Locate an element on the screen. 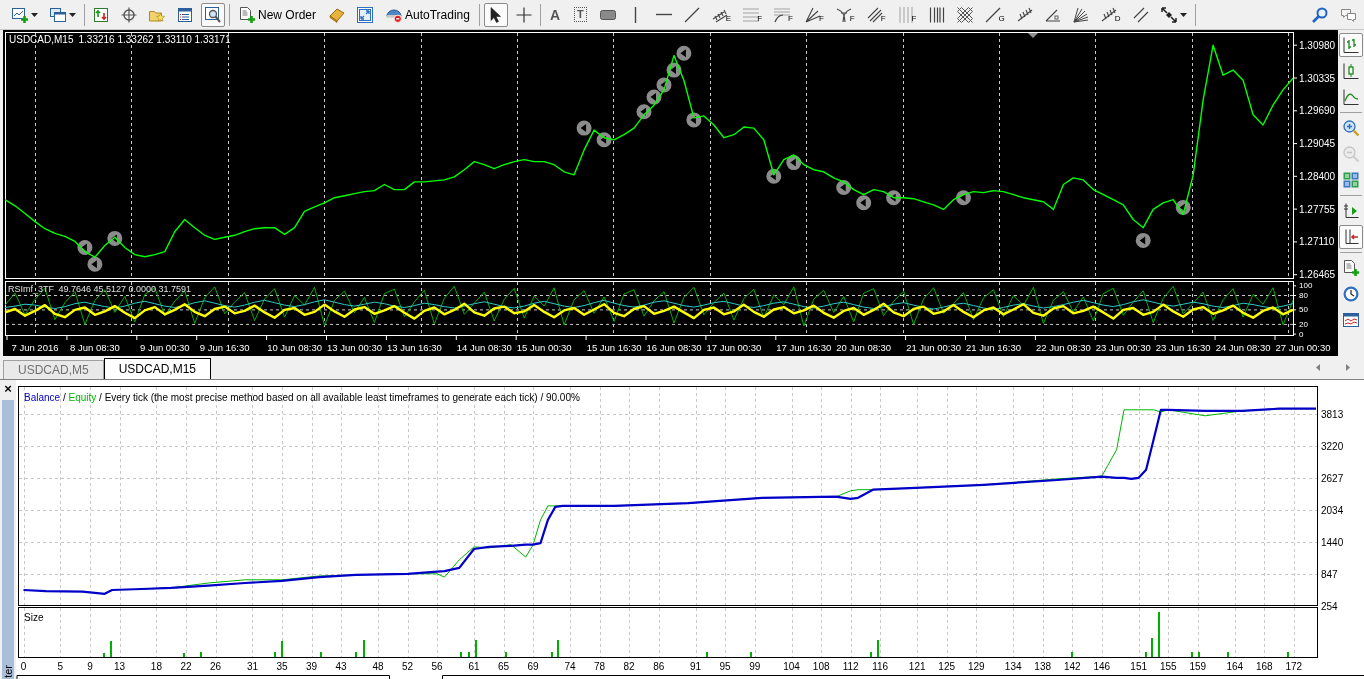 The image size is (1364, 679). trade-axis-label: 61 is located at coordinates (474, 666).